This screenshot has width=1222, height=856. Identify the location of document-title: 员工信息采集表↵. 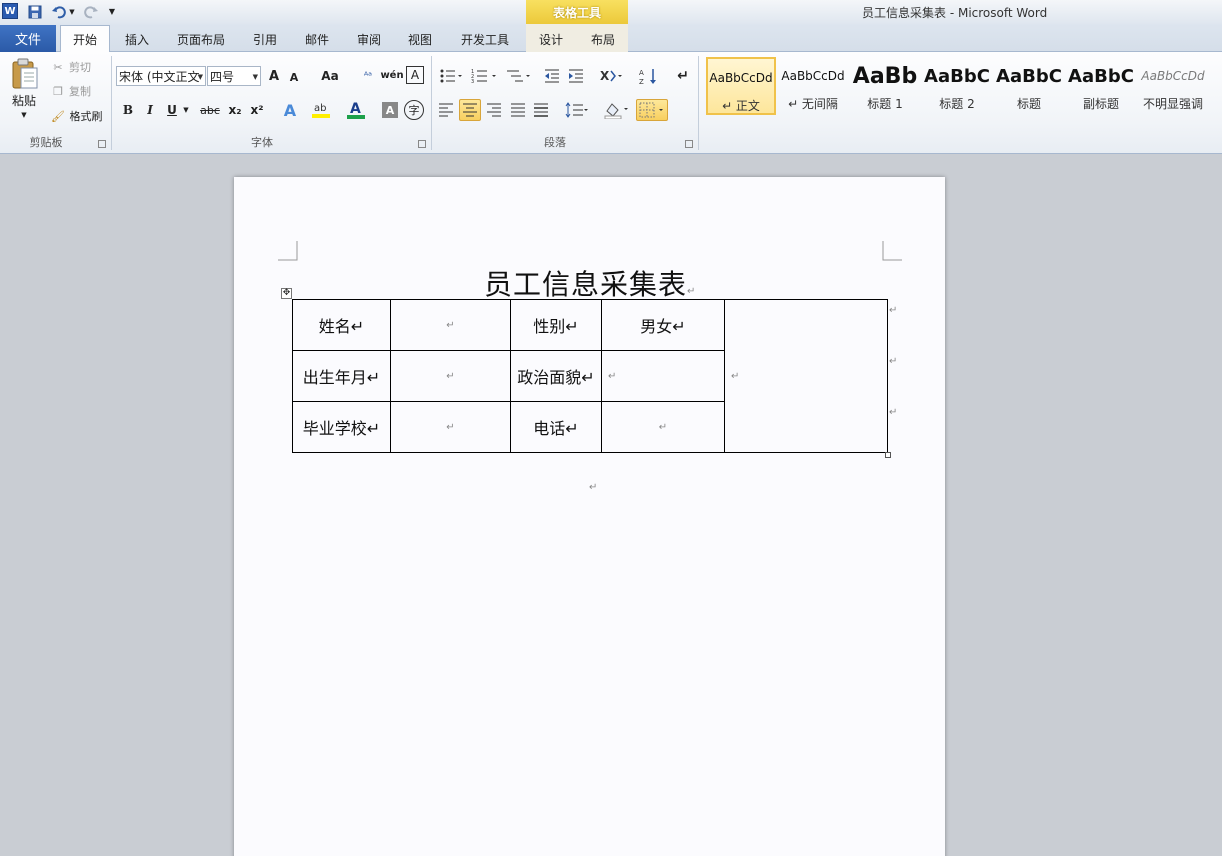
(590, 283).